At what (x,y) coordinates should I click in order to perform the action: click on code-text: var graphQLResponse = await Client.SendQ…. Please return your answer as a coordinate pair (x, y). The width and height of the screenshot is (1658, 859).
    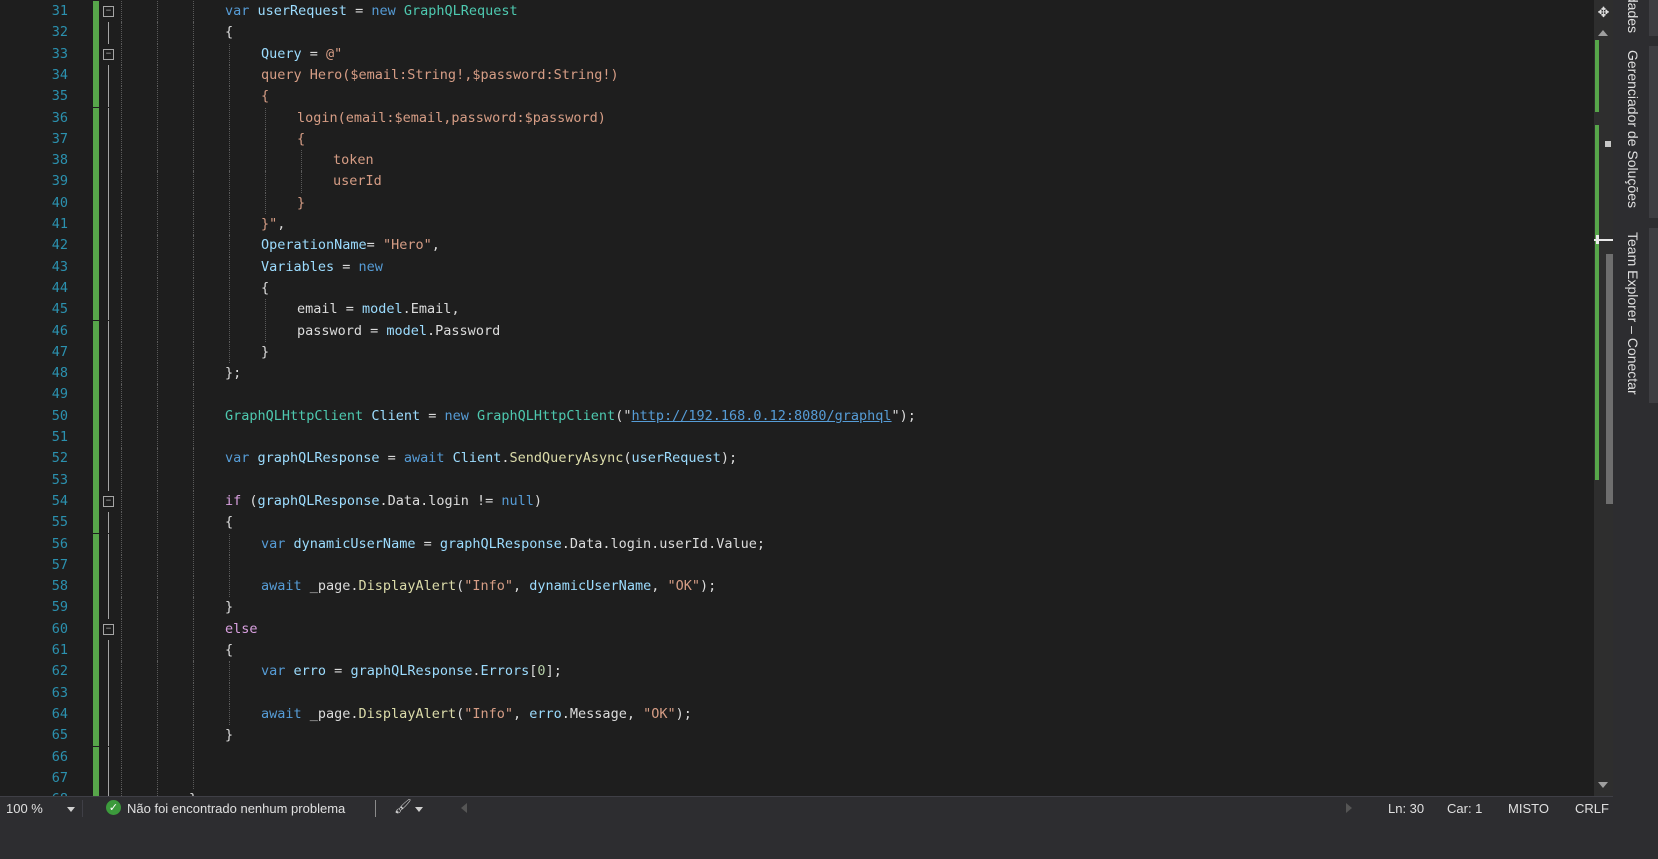
    Looking at the image, I should click on (481, 458).